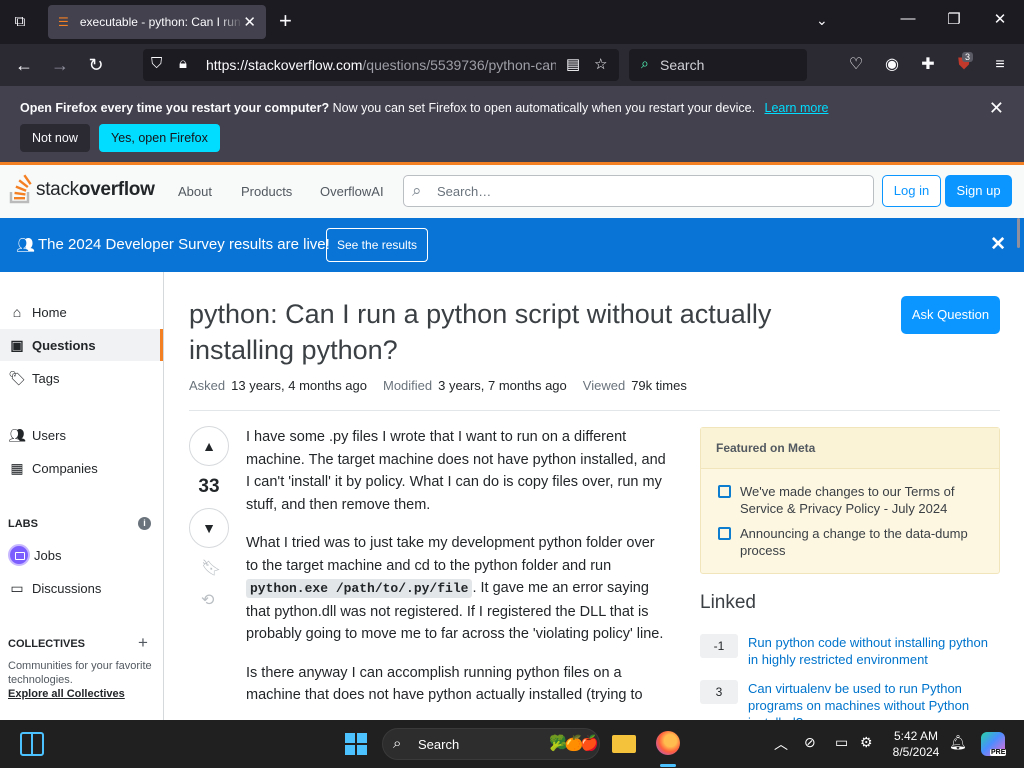 The image size is (1024, 768). What do you see at coordinates (32, 744) in the screenshot?
I see `widgets-icon` at bounding box center [32, 744].